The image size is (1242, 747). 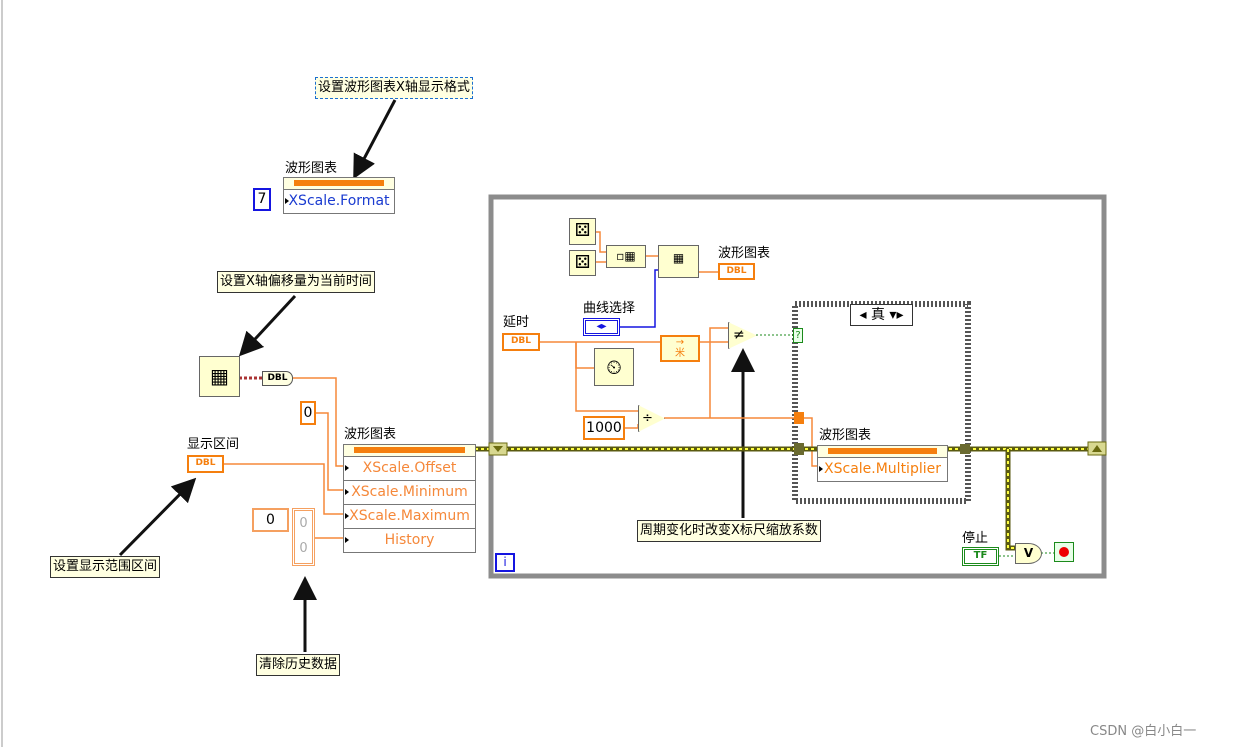 What do you see at coordinates (409, 517) in the screenshot?
I see `property-xscale-maximum: XScale.Maximum` at bounding box center [409, 517].